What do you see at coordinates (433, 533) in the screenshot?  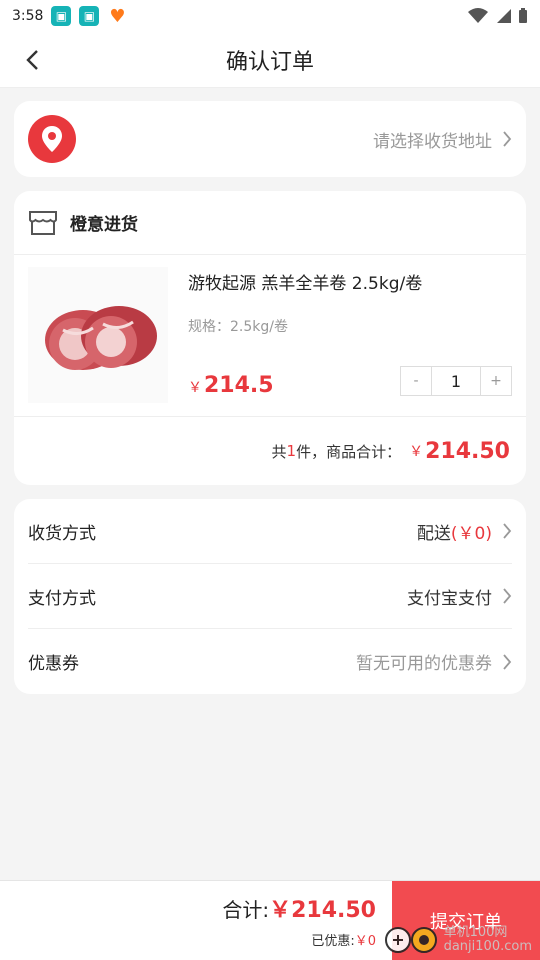 I see `delivery-method-value: 配送` at bounding box center [433, 533].